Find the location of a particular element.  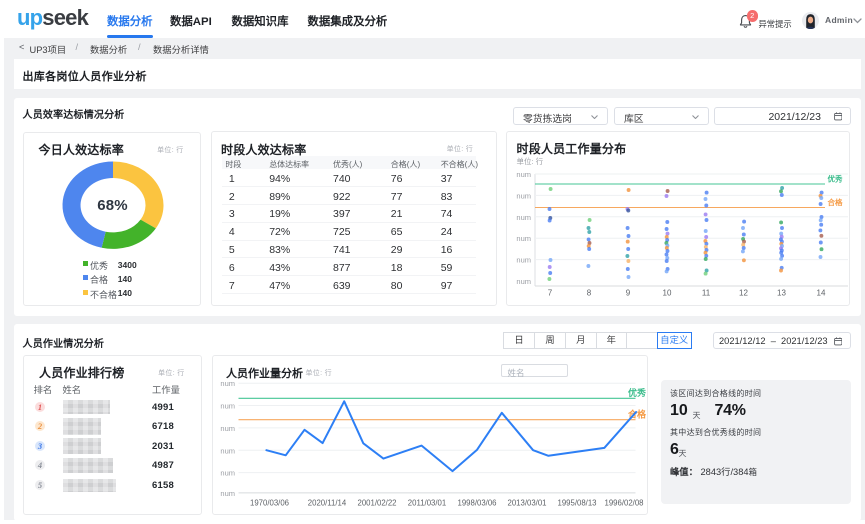

svg-text: 12 is located at coordinates (743, 293).